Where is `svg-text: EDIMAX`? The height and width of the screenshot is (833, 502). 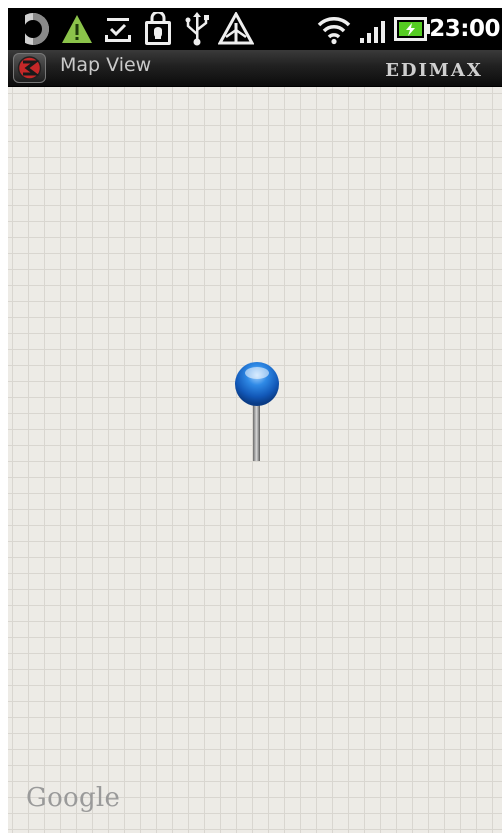
svg-text: EDIMAX is located at coordinates (434, 70).